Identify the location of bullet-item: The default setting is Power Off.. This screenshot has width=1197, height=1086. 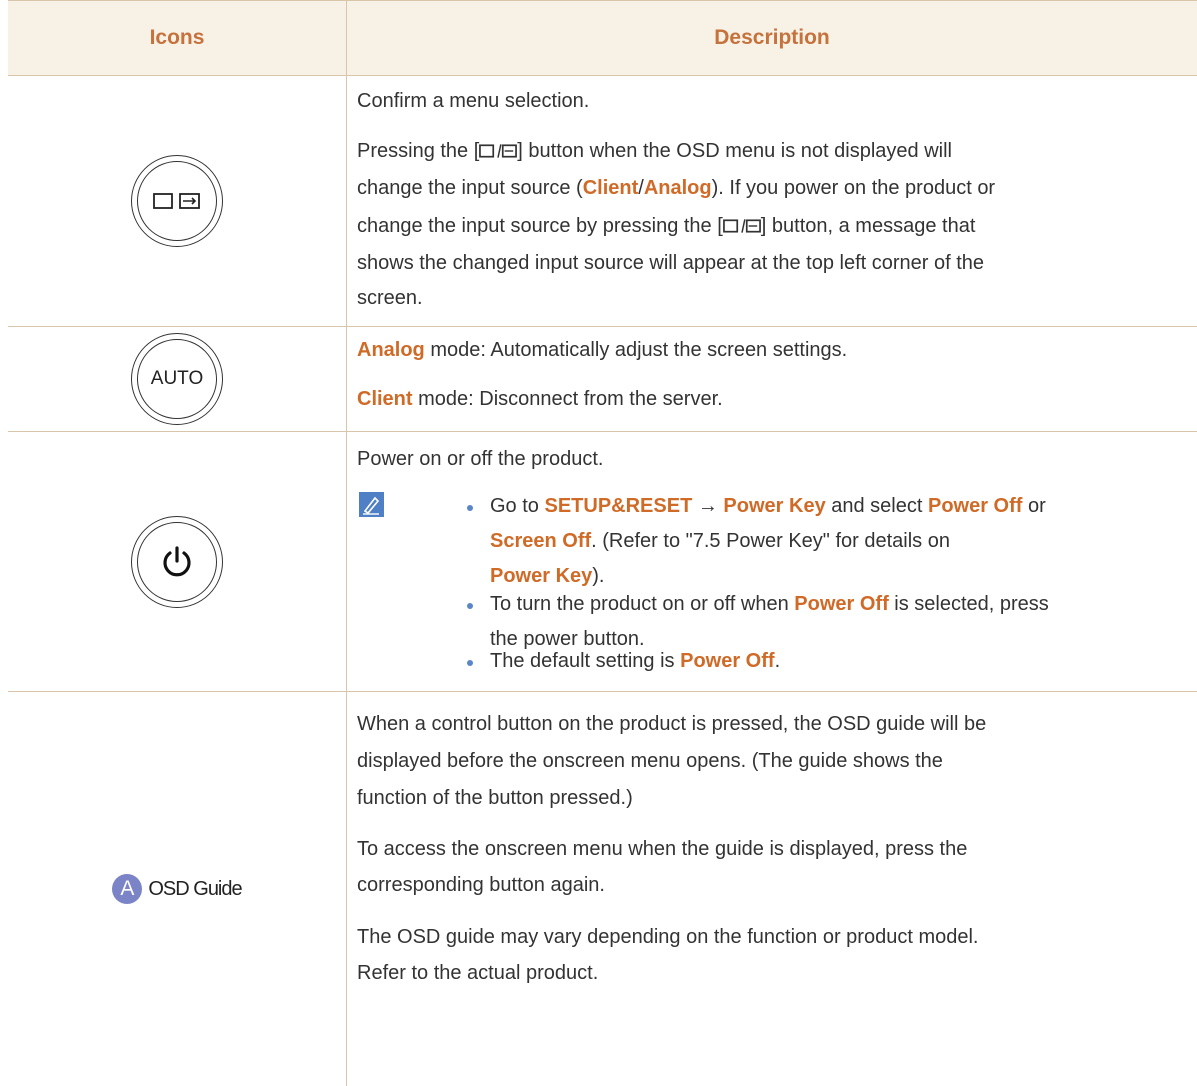
(840, 661).